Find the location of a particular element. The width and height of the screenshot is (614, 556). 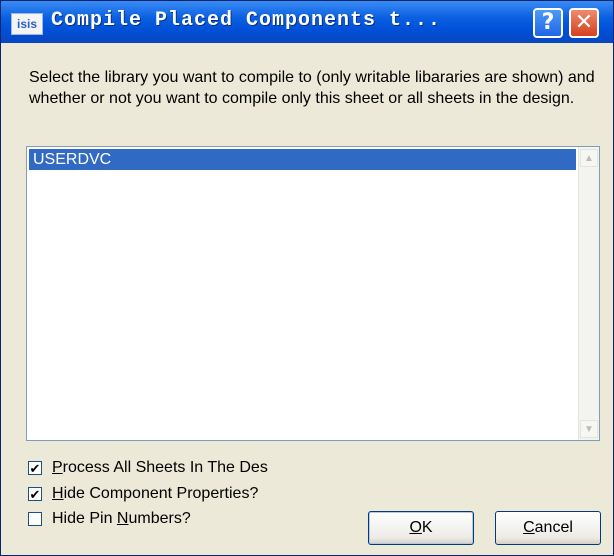

hide-pin-numbers-label: Hide Pin Numbers? is located at coordinates (121, 518).